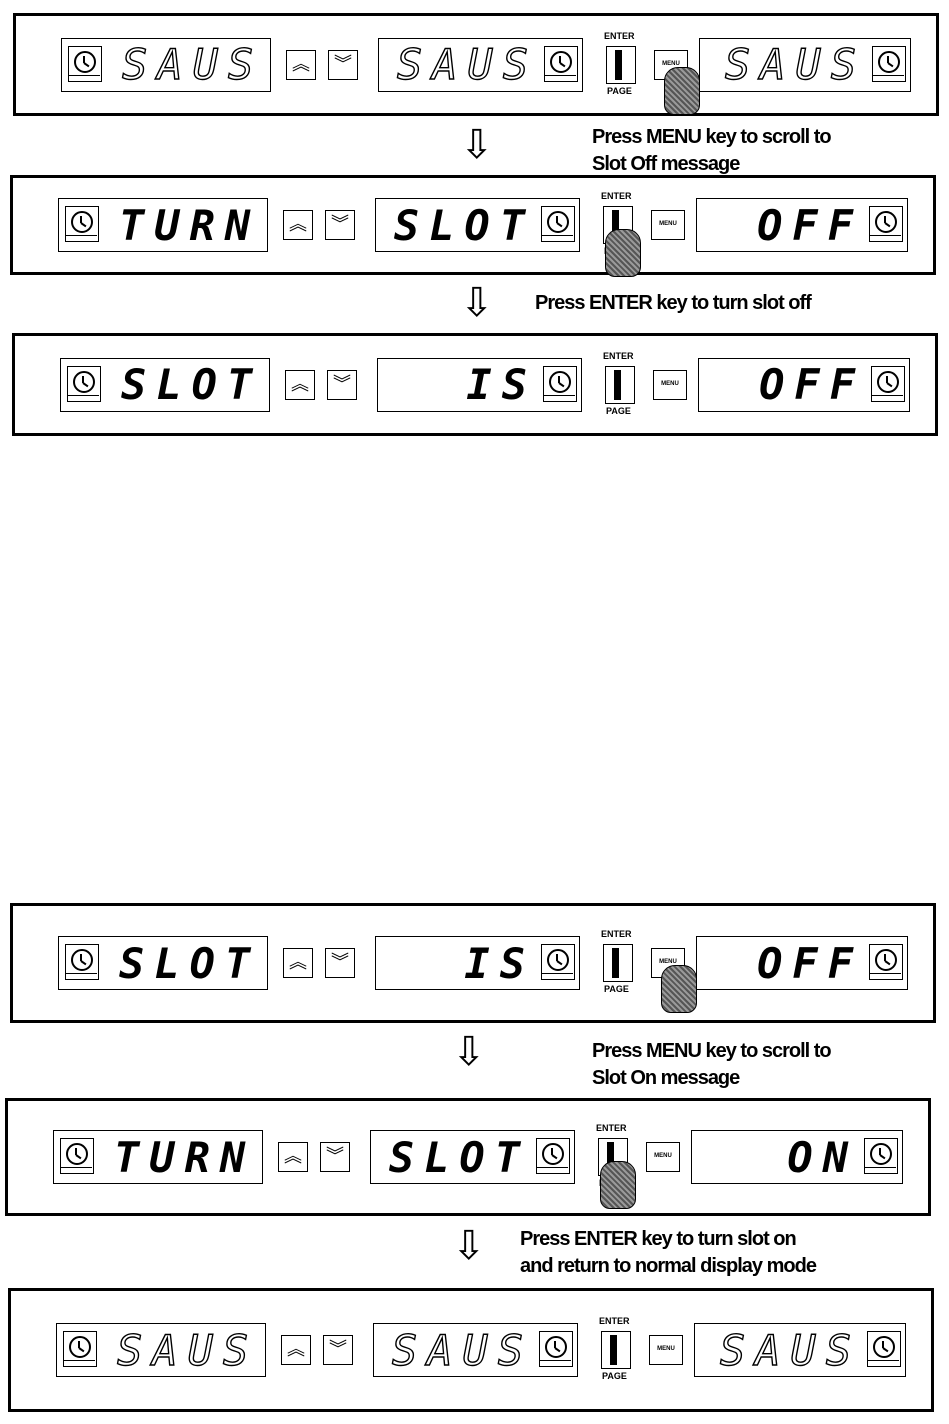 Image resolution: width=949 pixels, height=1424 pixels. What do you see at coordinates (165, 384) in the screenshot?
I see `left-display: SLOT` at bounding box center [165, 384].